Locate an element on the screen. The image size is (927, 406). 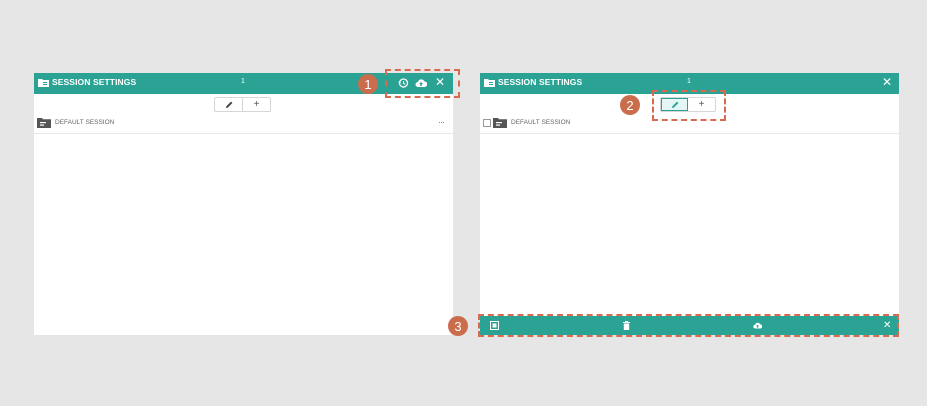
list-item: DEFAULT SESSION ··· is located at coordinates (243, 123).